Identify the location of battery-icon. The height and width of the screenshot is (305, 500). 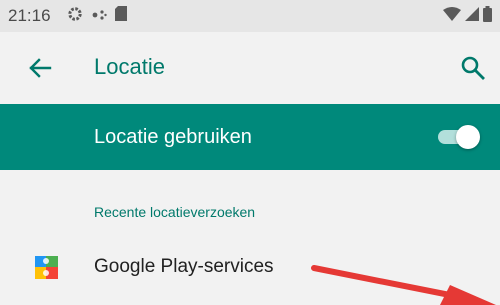
(487, 16).